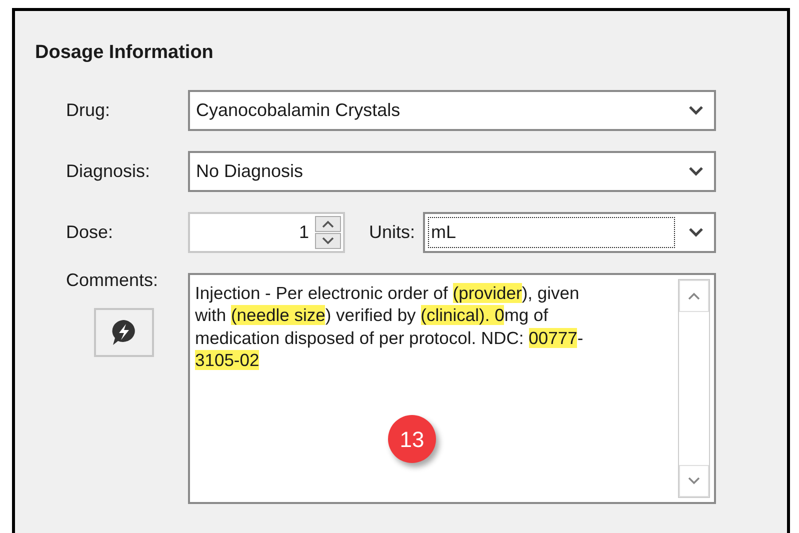  I want to click on spin-up-button, so click(328, 224).